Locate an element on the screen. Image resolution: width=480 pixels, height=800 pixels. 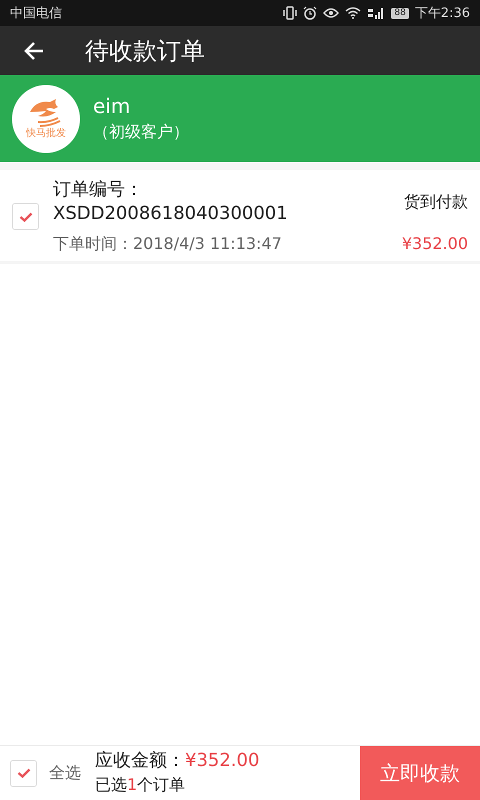
select-all-checkbox is located at coordinates (23, 773).